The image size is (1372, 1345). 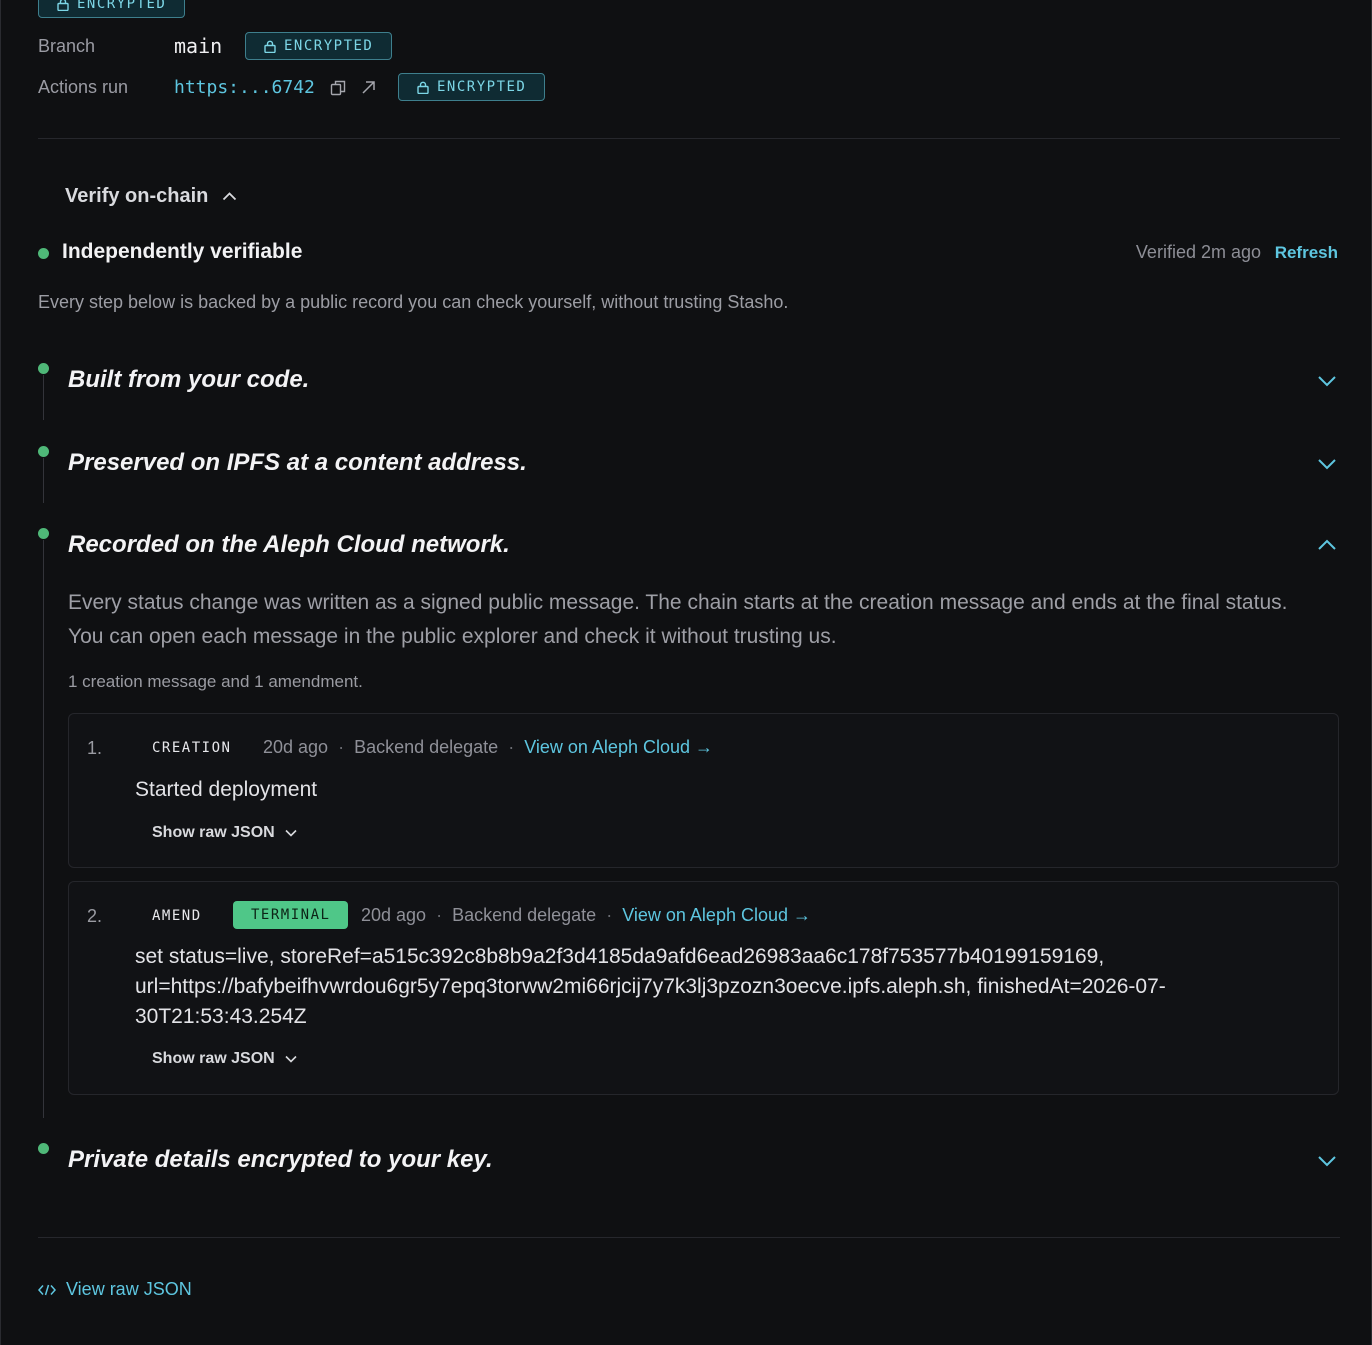 What do you see at coordinates (95, 916) in the screenshot?
I see `message-number: 2.` at bounding box center [95, 916].